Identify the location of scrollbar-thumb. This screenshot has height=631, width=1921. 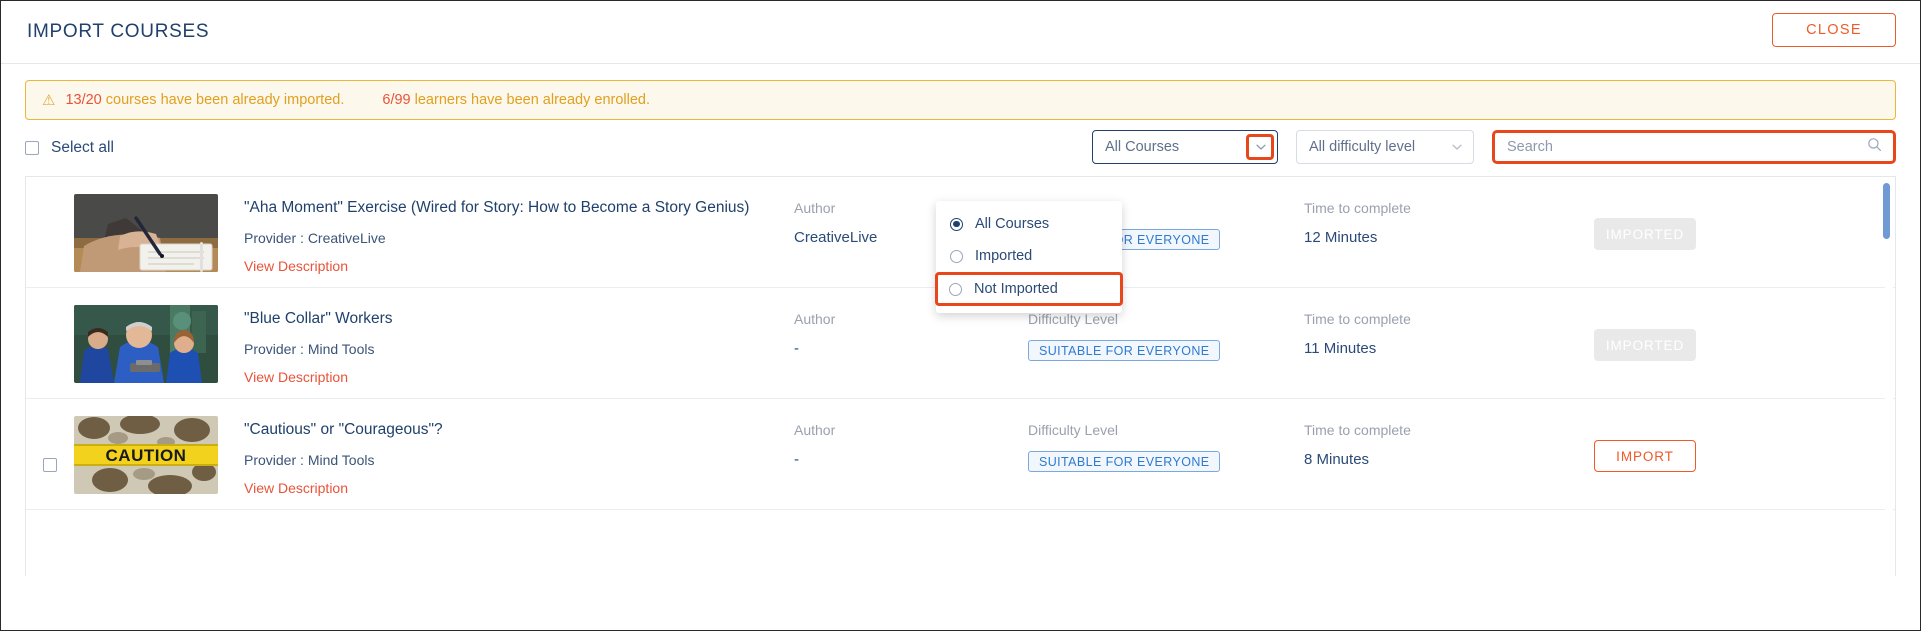
(1886, 211).